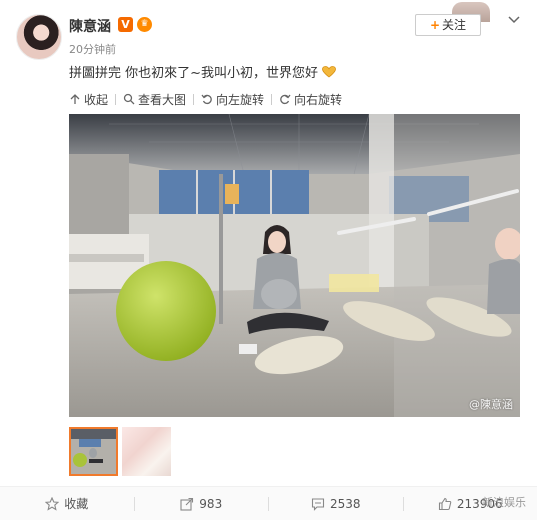 Image resolution: width=537 pixels, height=520 pixels. I want to click on heart-icon, so click(329, 72).